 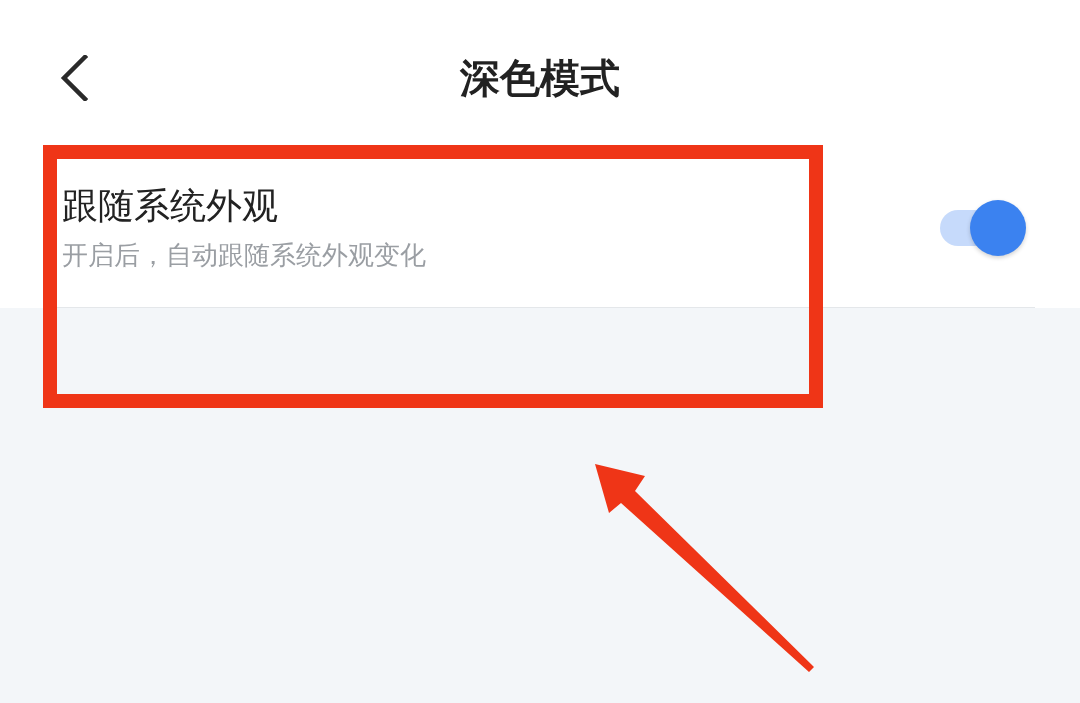 What do you see at coordinates (540, 78) in the screenshot?
I see `page-title: 深色模式` at bounding box center [540, 78].